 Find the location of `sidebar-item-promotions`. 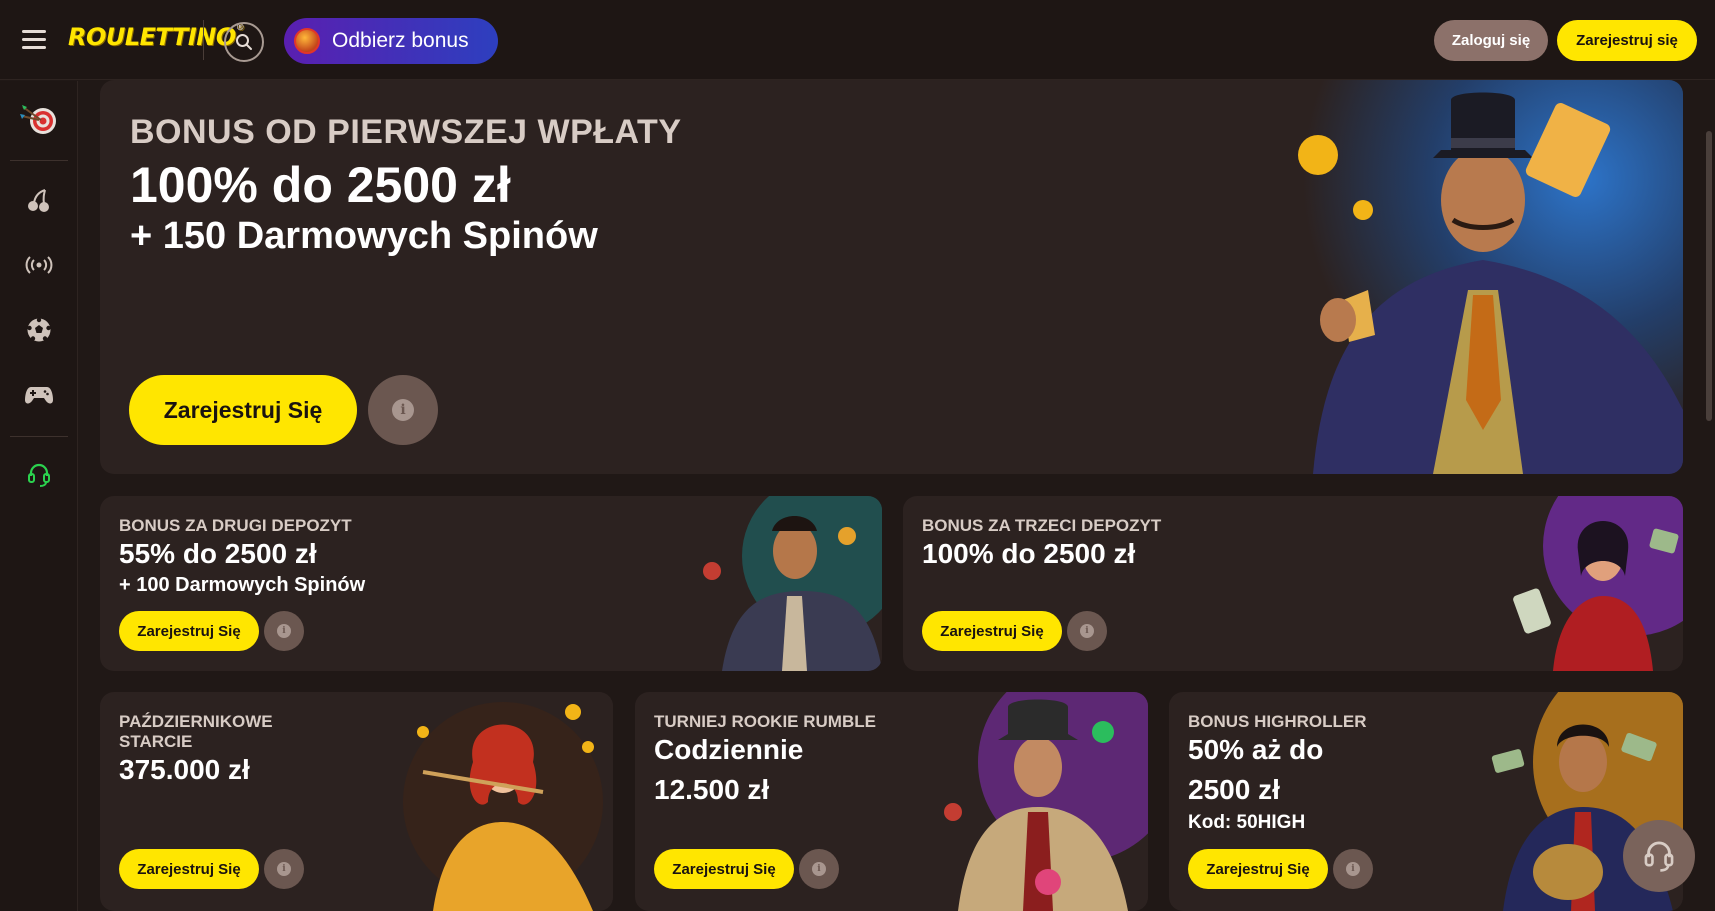

sidebar-item-promotions is located at coordinates (39, 119).